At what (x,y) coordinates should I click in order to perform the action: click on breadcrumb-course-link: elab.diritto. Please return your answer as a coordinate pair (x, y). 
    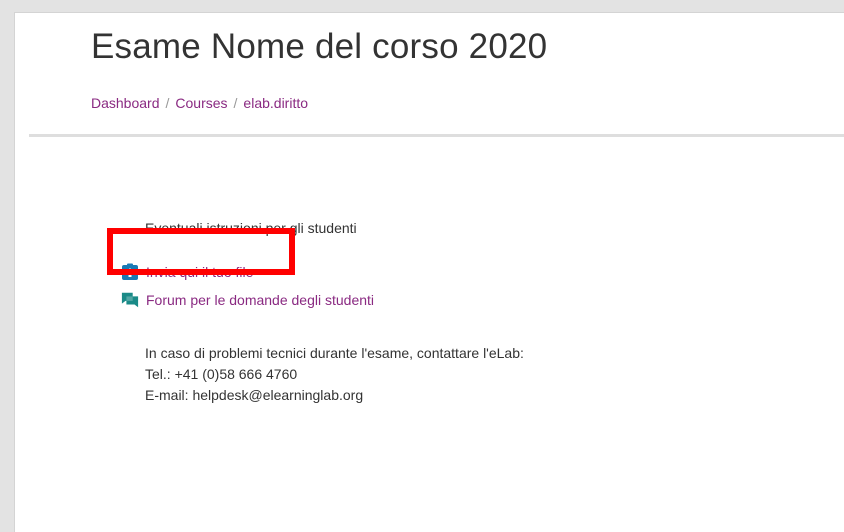
    Looking at the image, I should click on (275, 103).